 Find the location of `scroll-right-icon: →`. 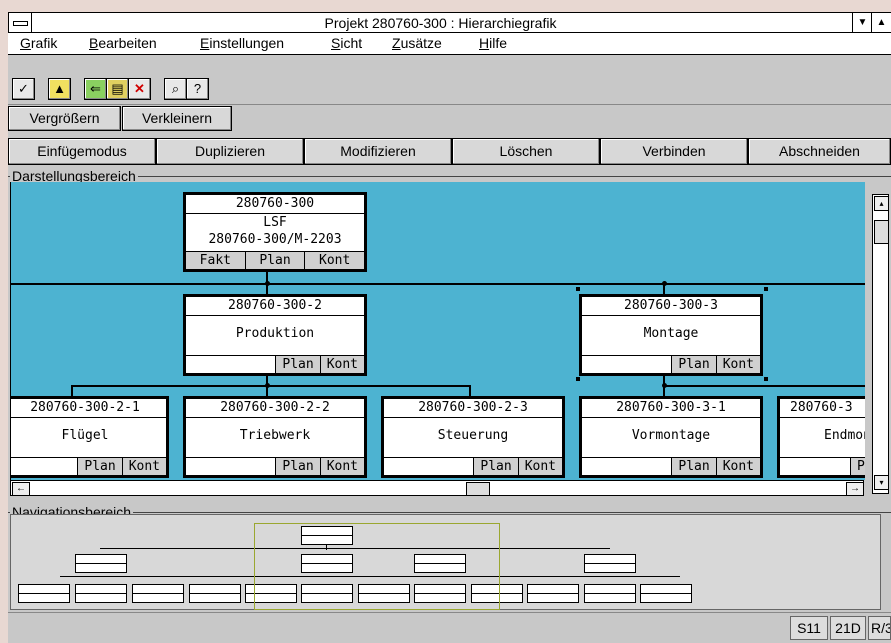

scroll-right-icon: → is located at coordinates (855, 489).